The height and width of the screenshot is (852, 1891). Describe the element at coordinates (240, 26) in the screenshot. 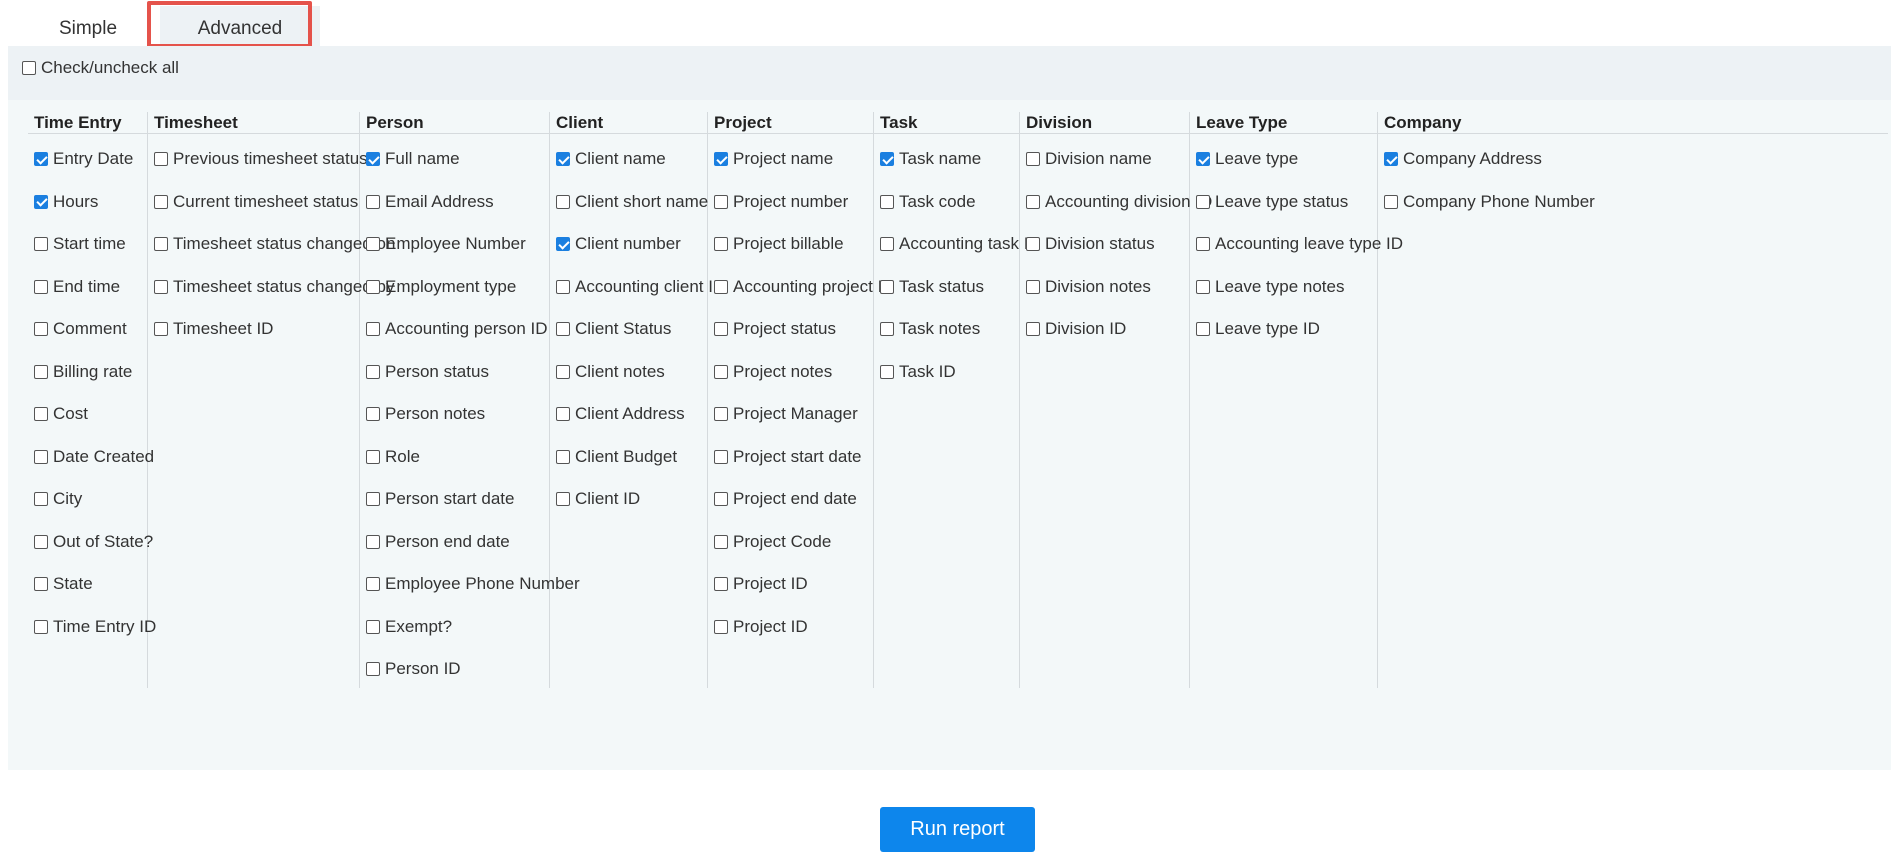

I see `tab-advanced: Advanced` at that location.